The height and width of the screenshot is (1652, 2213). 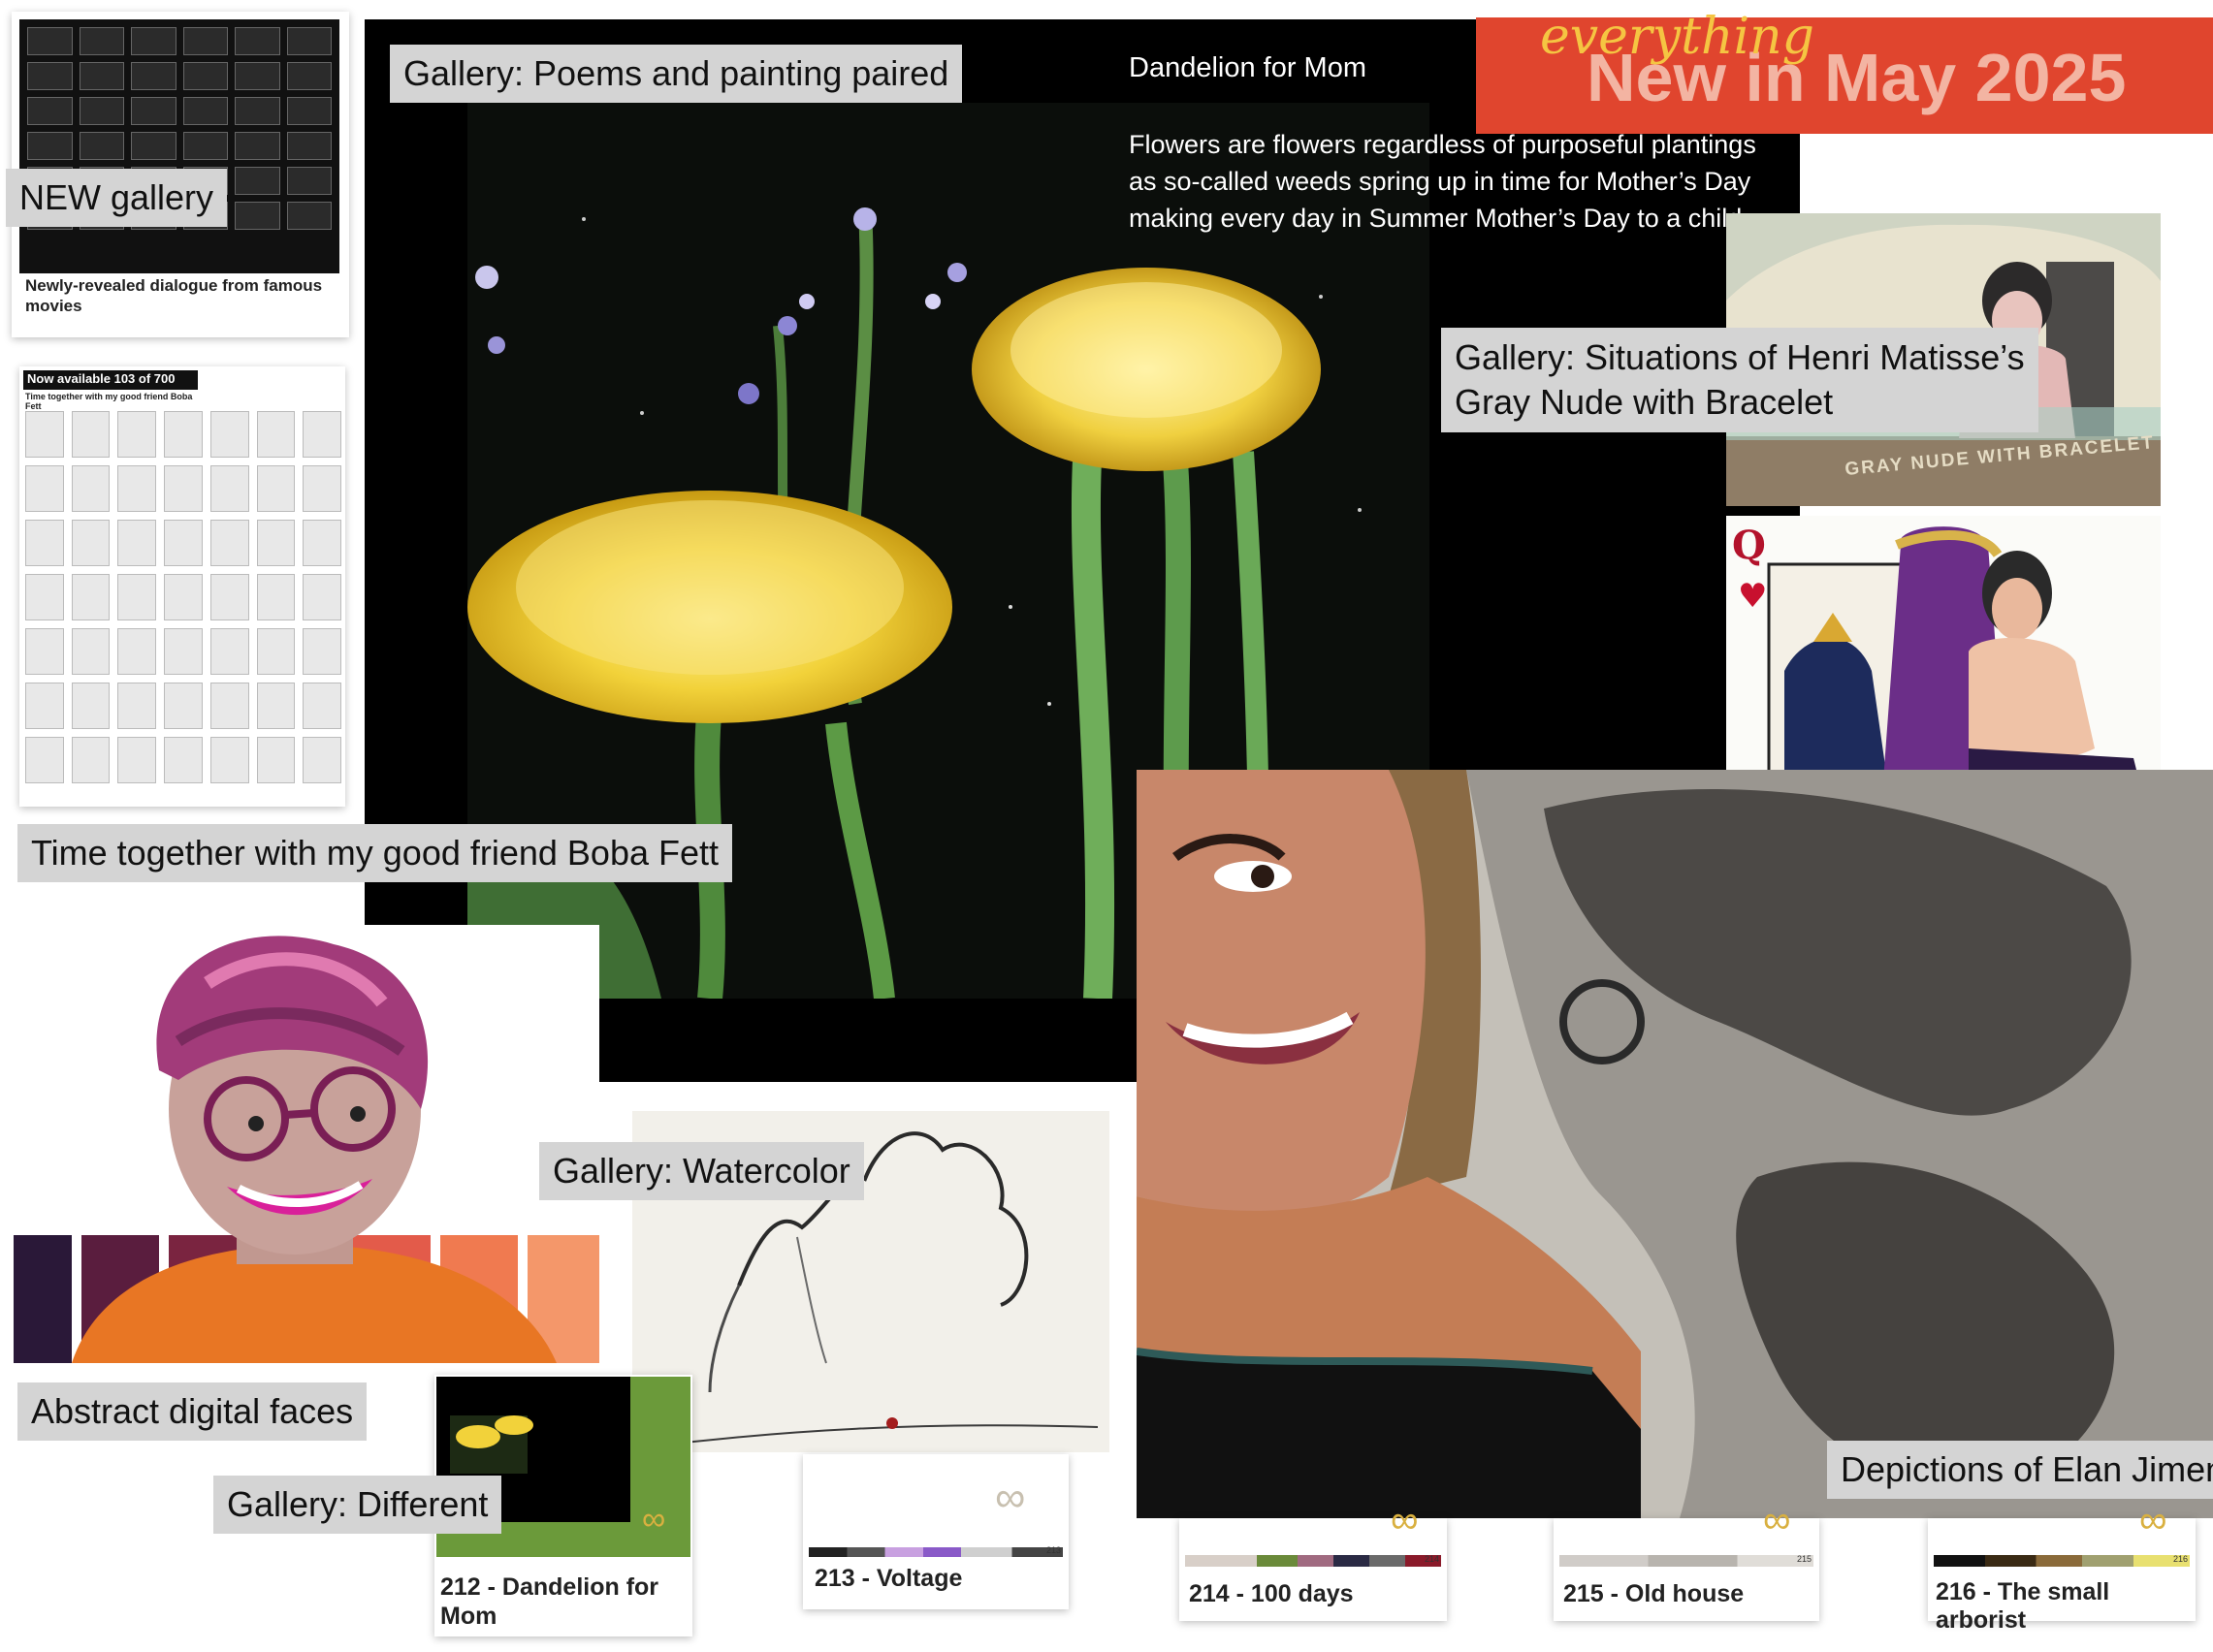 I want to click on poem-title: Dandelion for Mom, so click(x=1247, y=68).